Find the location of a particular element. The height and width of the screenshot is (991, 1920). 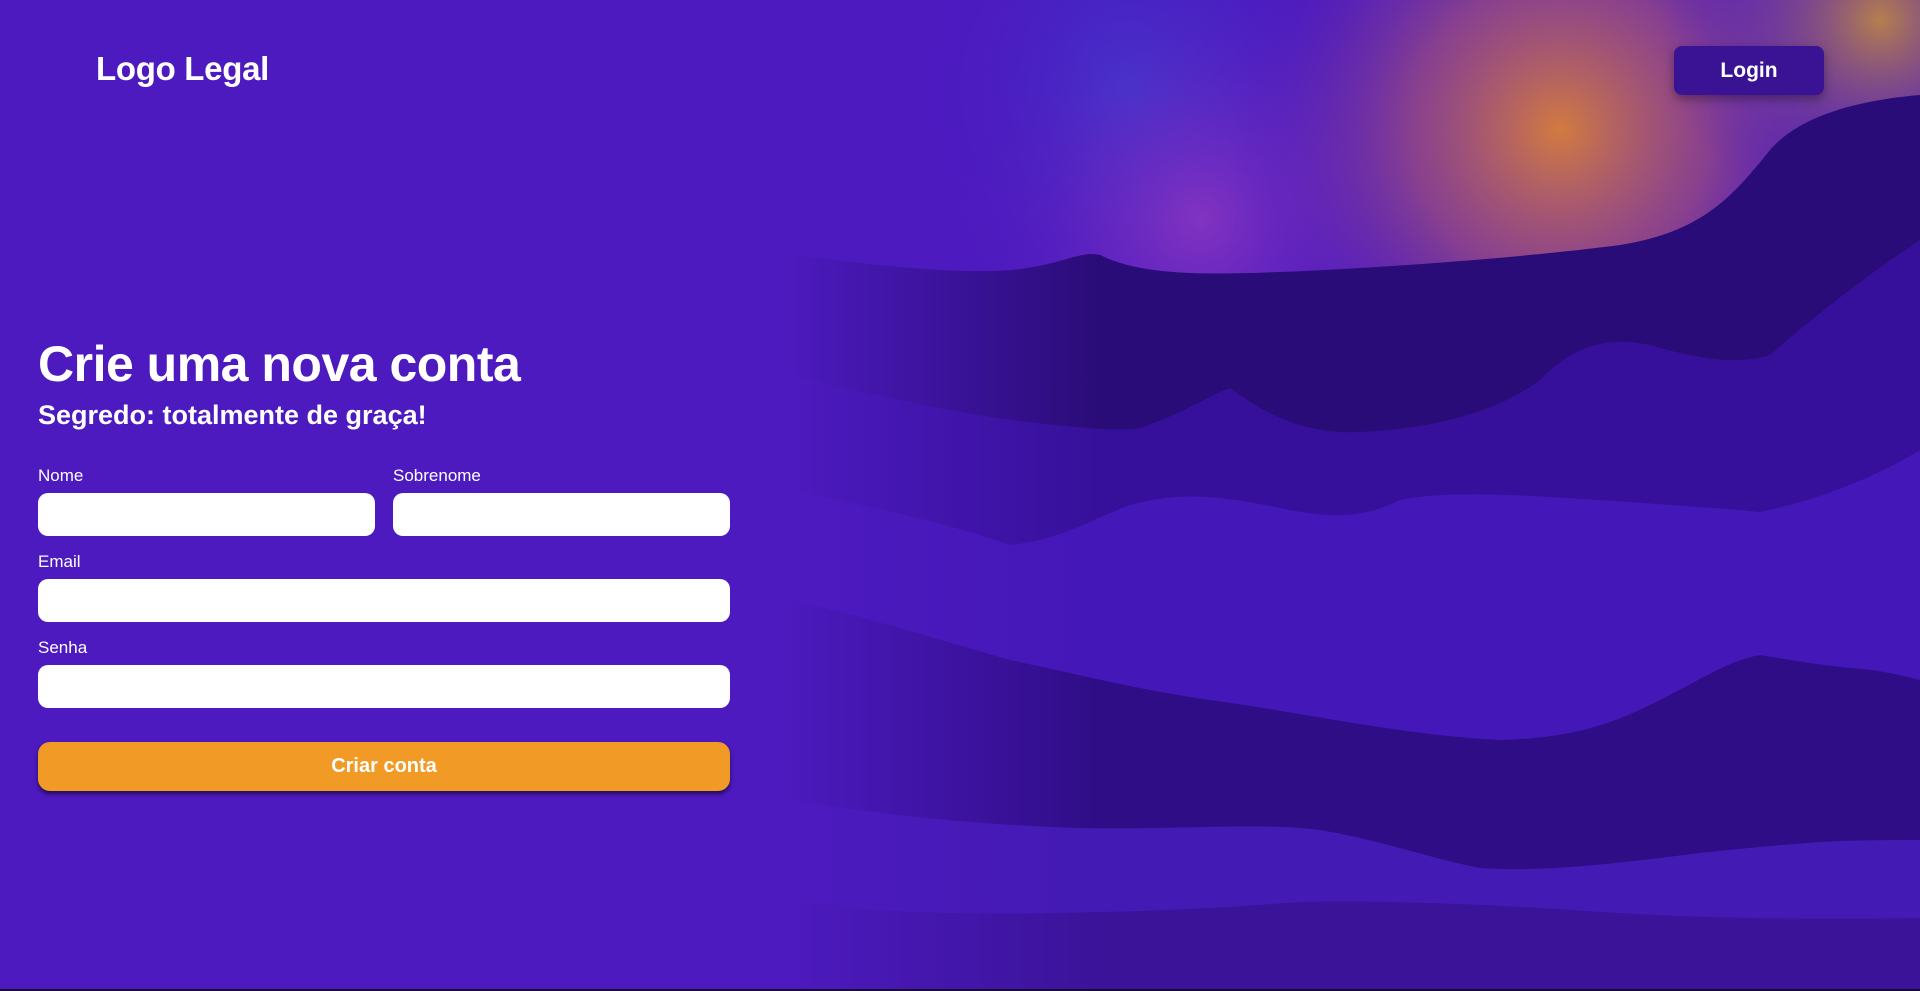

last-name-field-group: Sobrenome is located at coordinates (561, 500).